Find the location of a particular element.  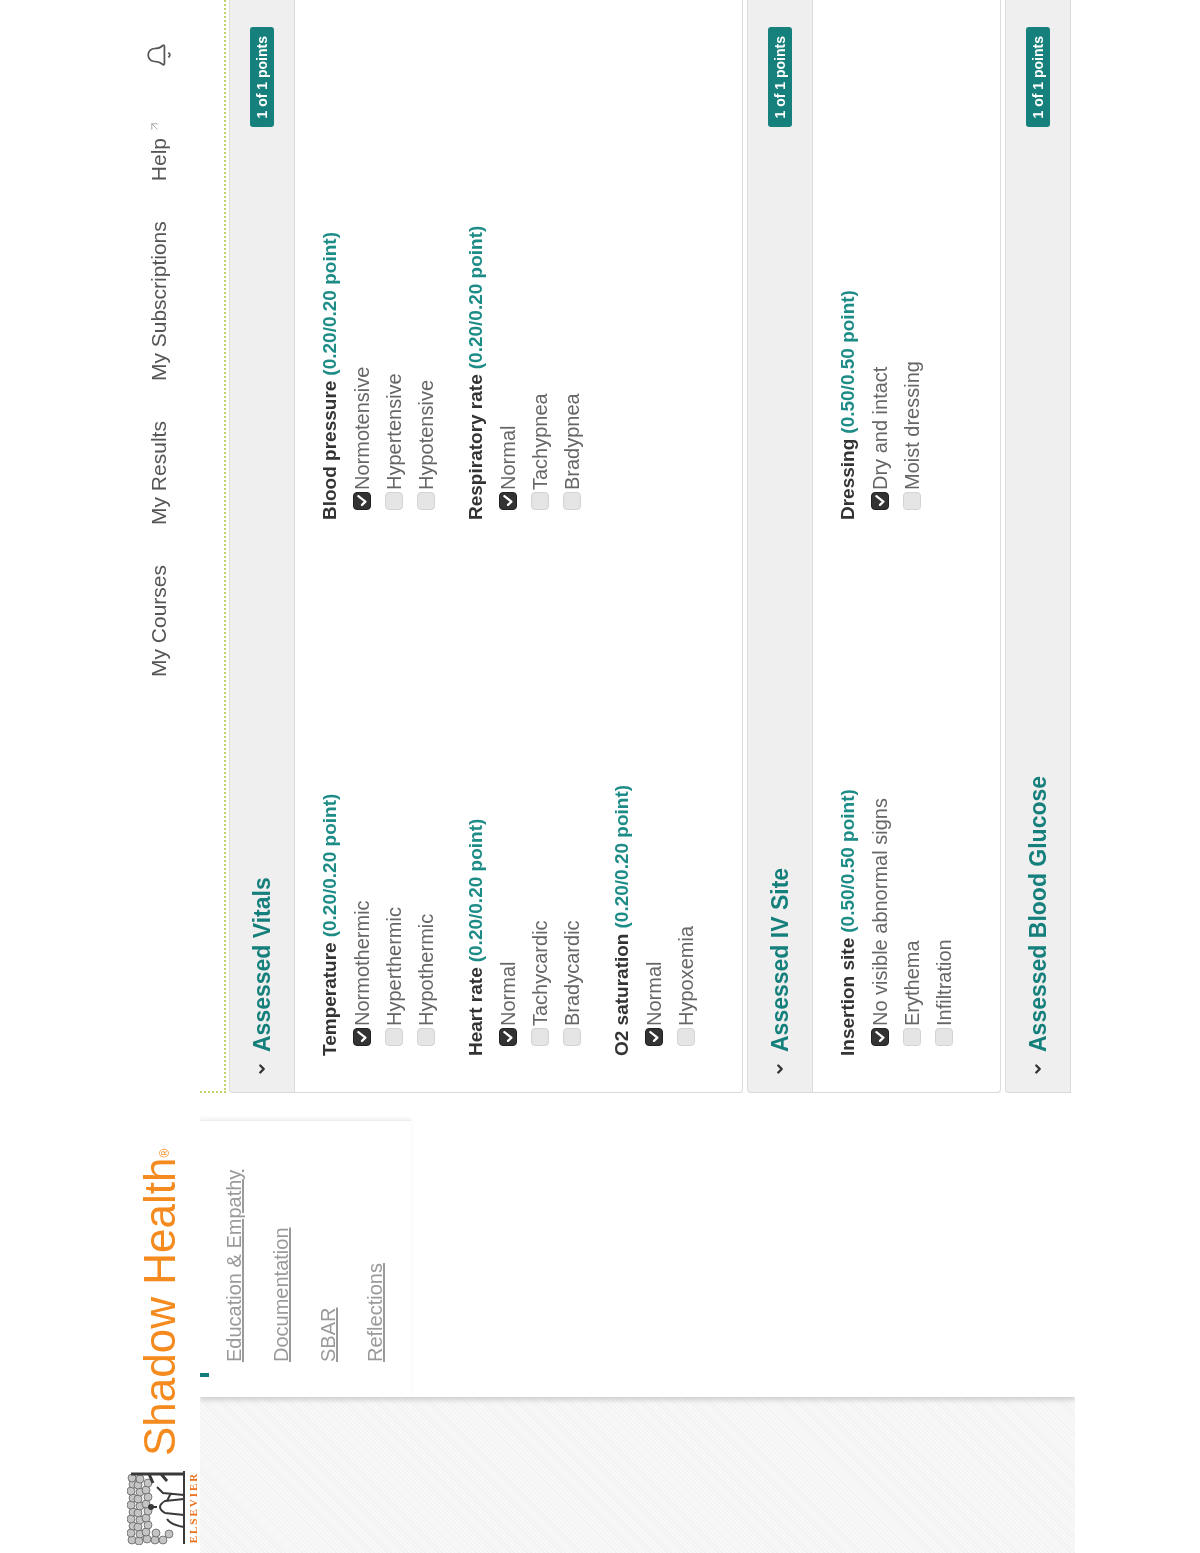

sidebar-link: Reflections is located at coordinates (375, 1312).